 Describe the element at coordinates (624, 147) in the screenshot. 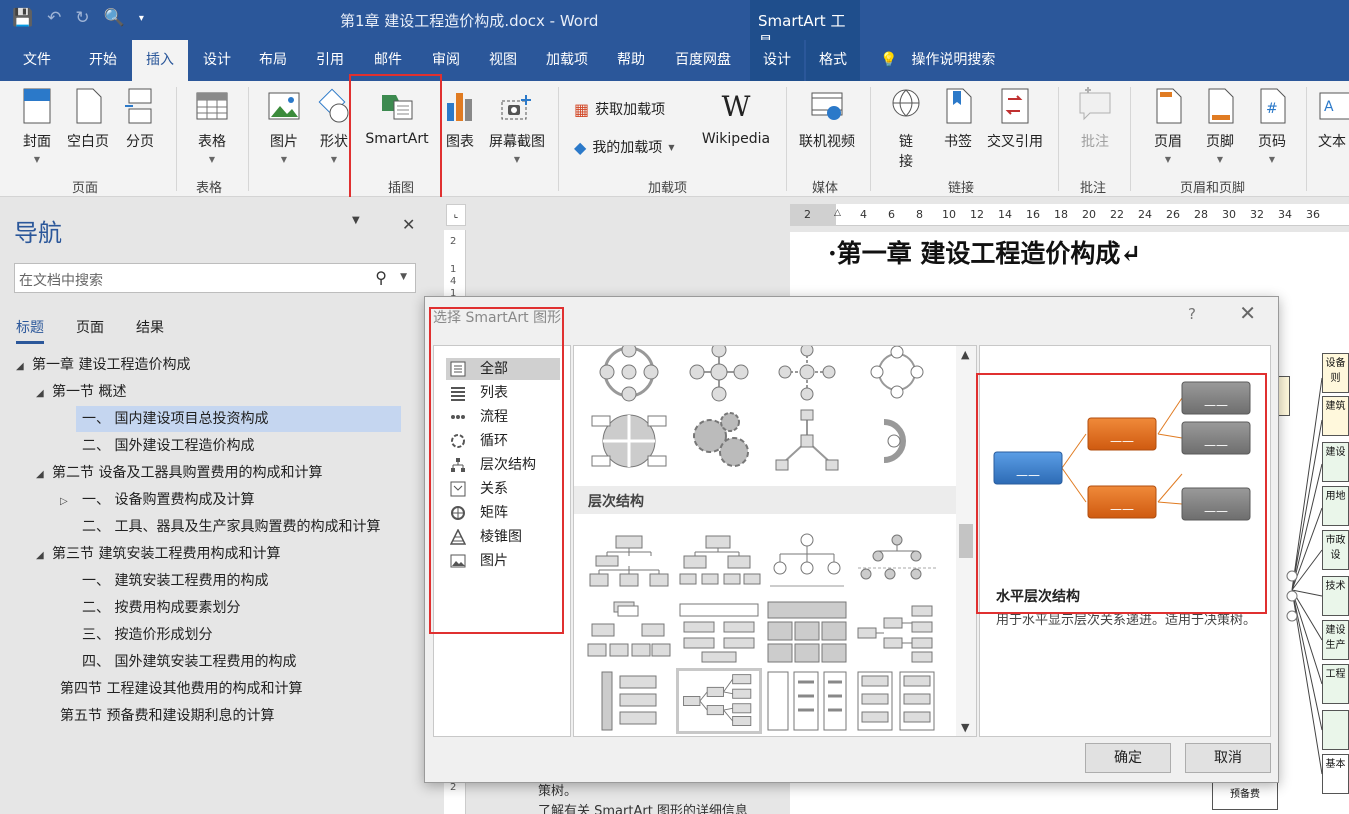

I see `my-addins-button: ◆ 我的加载项 ▼` at that location.